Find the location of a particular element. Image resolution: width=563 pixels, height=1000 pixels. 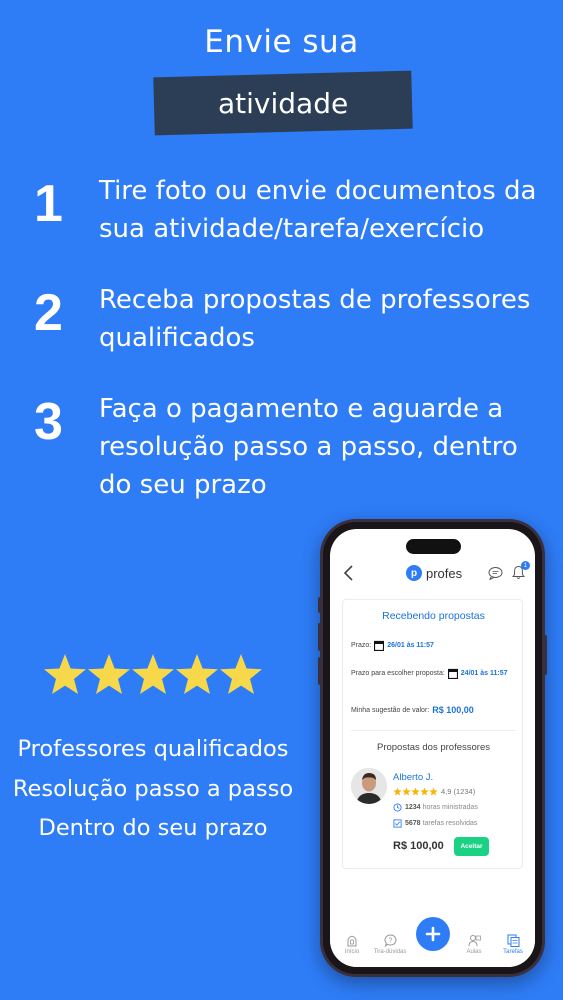

clock-icon is located at coordinates (397, 807).